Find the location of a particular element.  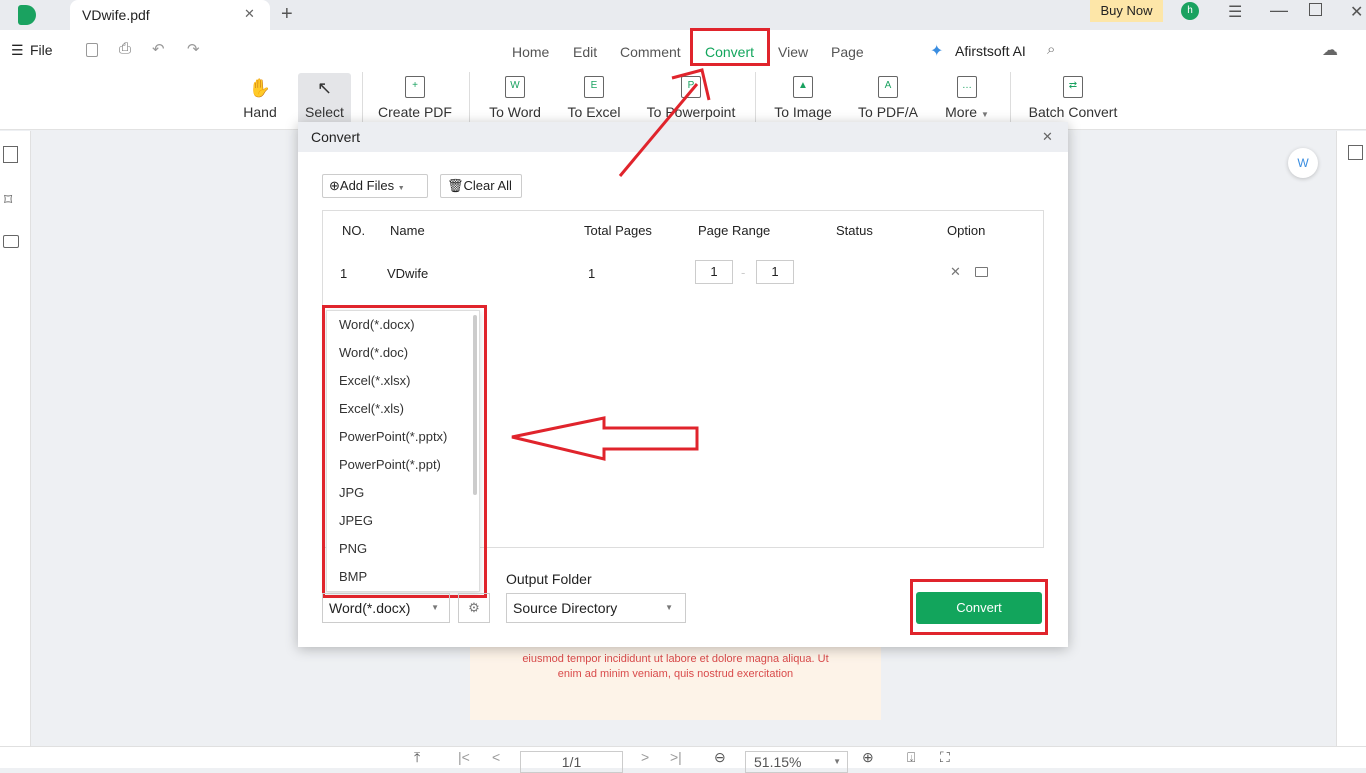

fit-page-icon: ⍗ is located at coordinates (911, 757).